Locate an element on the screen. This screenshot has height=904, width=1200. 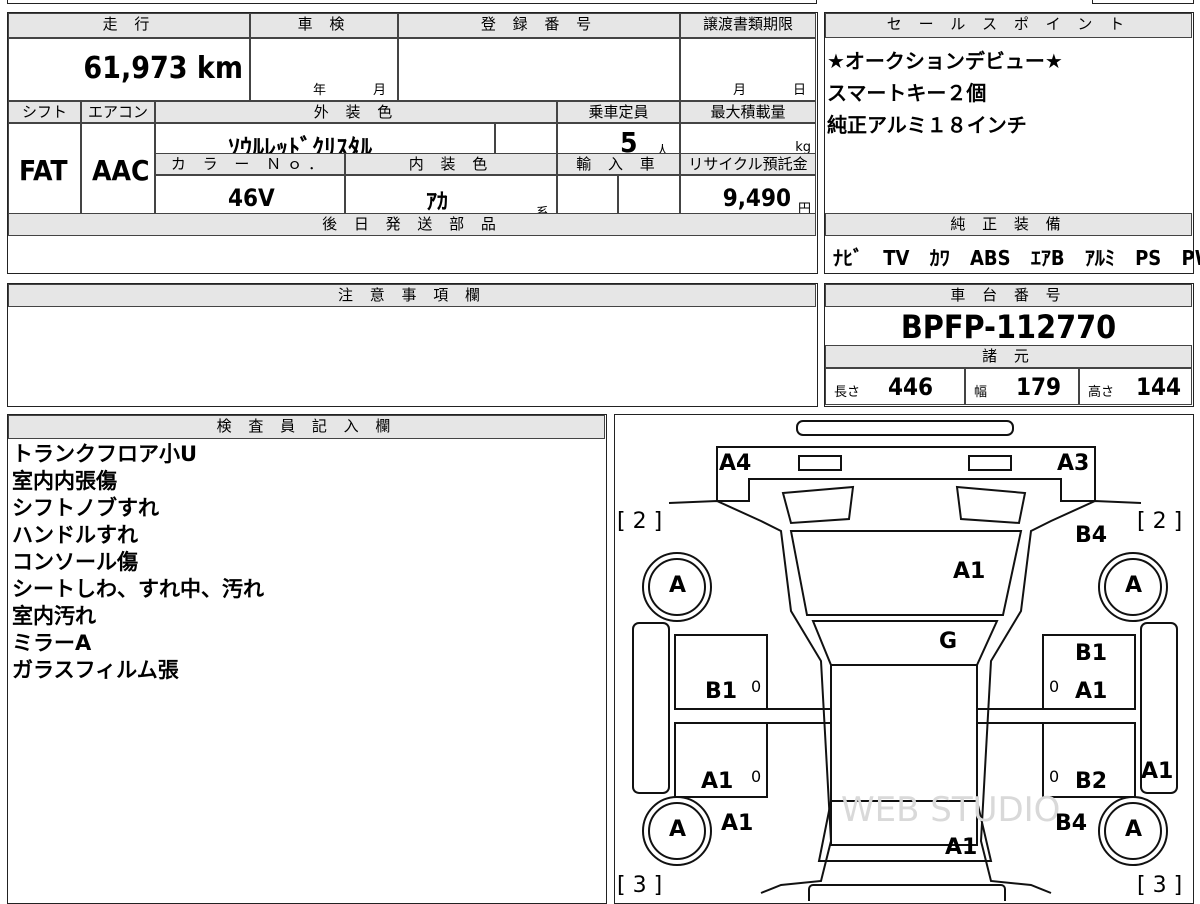
ac-cell: AAC is located at coordinates (118, 173).